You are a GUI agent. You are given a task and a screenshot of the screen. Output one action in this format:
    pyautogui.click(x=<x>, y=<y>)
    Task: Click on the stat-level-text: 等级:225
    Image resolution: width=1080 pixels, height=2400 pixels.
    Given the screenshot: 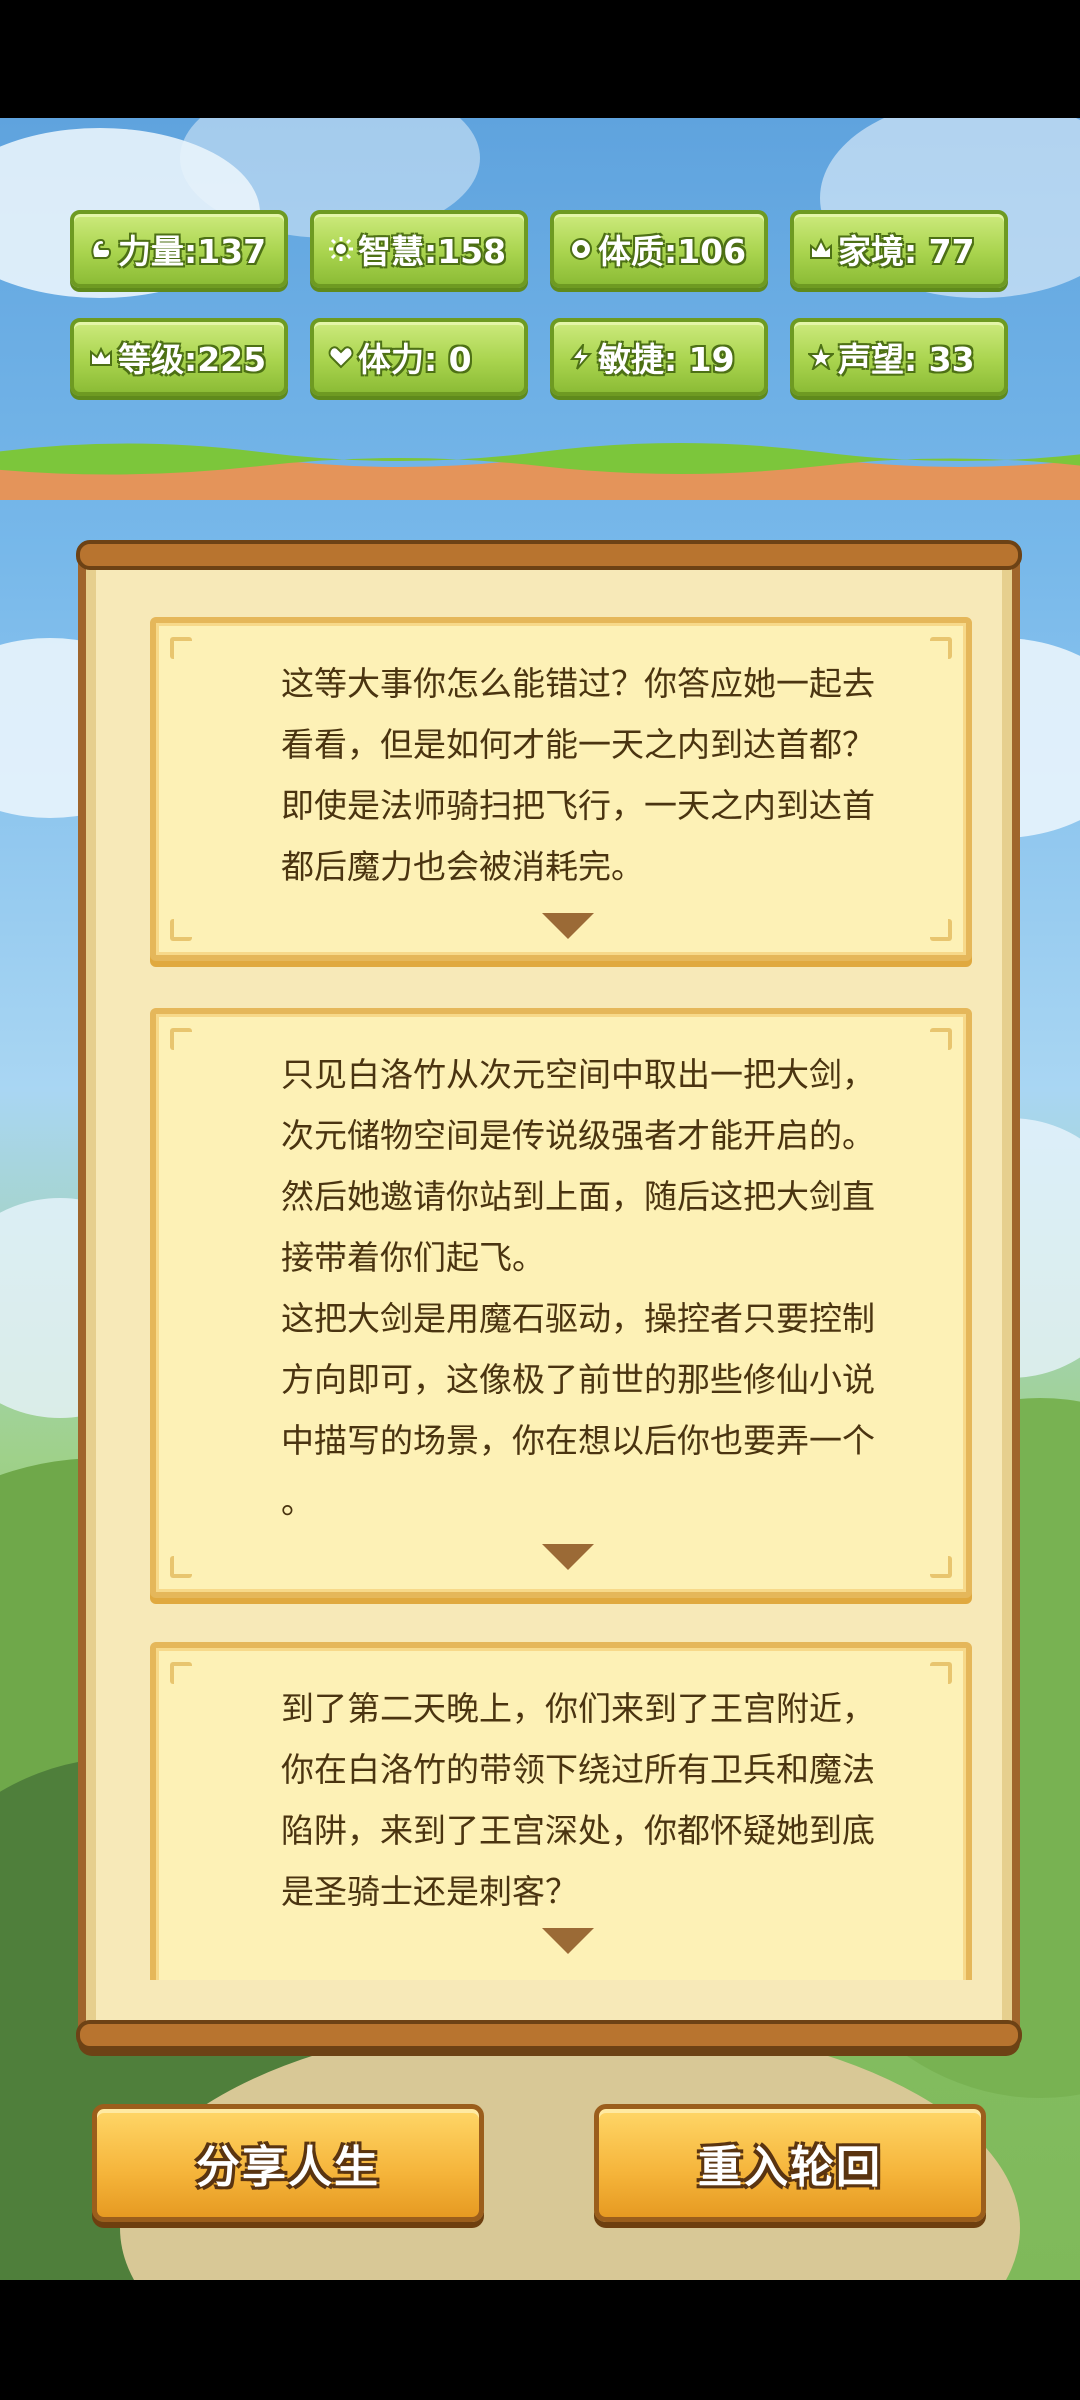 What is the action you would take?
    pyautogui.click(x=192, y=359)
    